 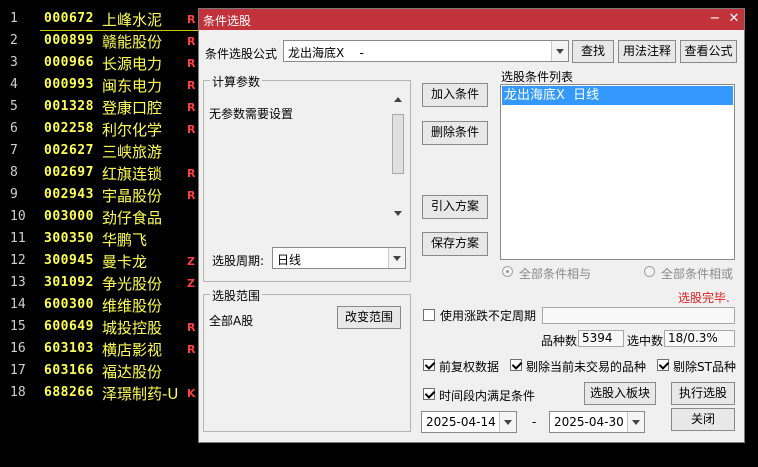 I want to click on stock-code: 603166, so click(x=69, y=370).